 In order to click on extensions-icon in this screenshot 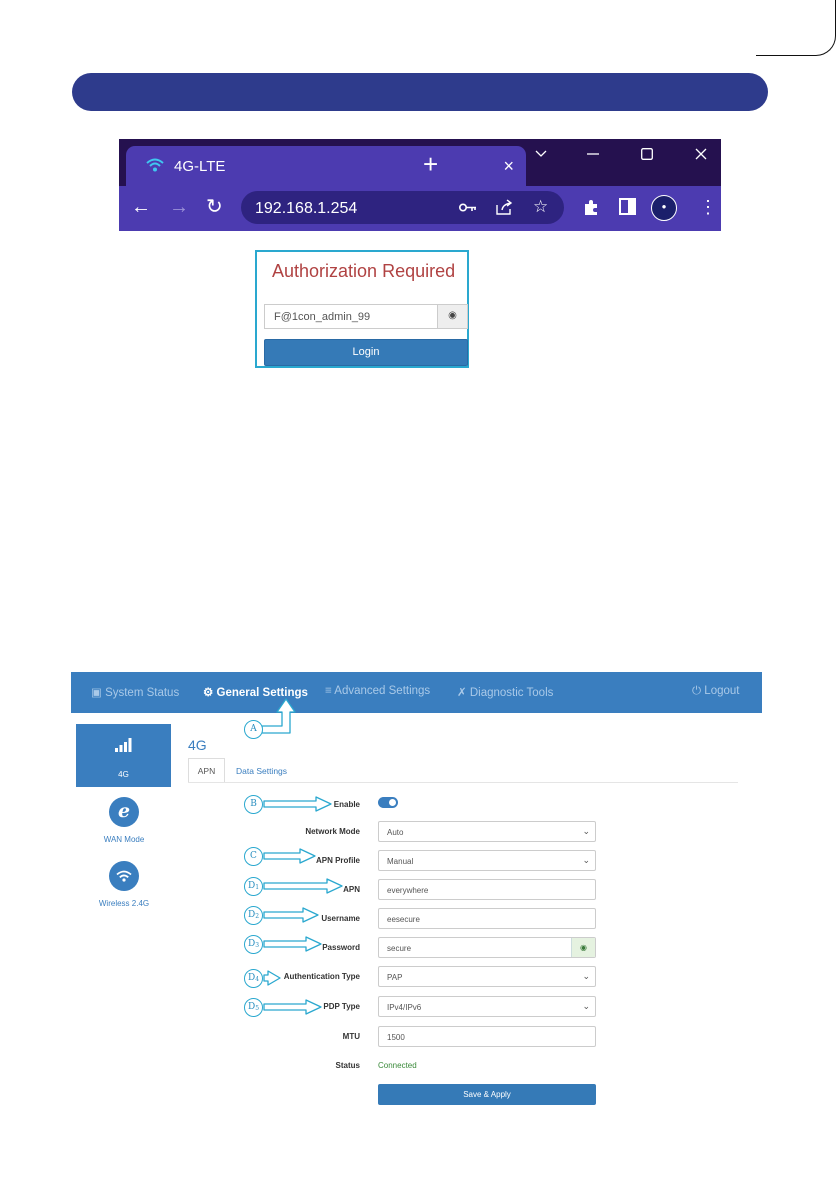, I will do `click(591, 207)`.